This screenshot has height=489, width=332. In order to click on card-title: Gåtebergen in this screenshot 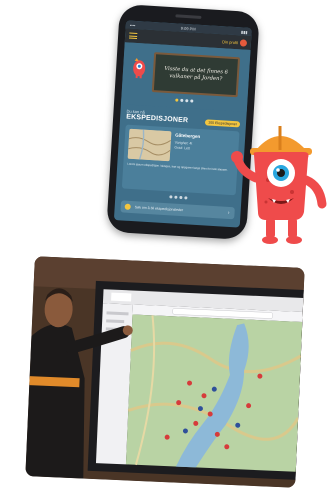, I will do `click(188, 136)`.